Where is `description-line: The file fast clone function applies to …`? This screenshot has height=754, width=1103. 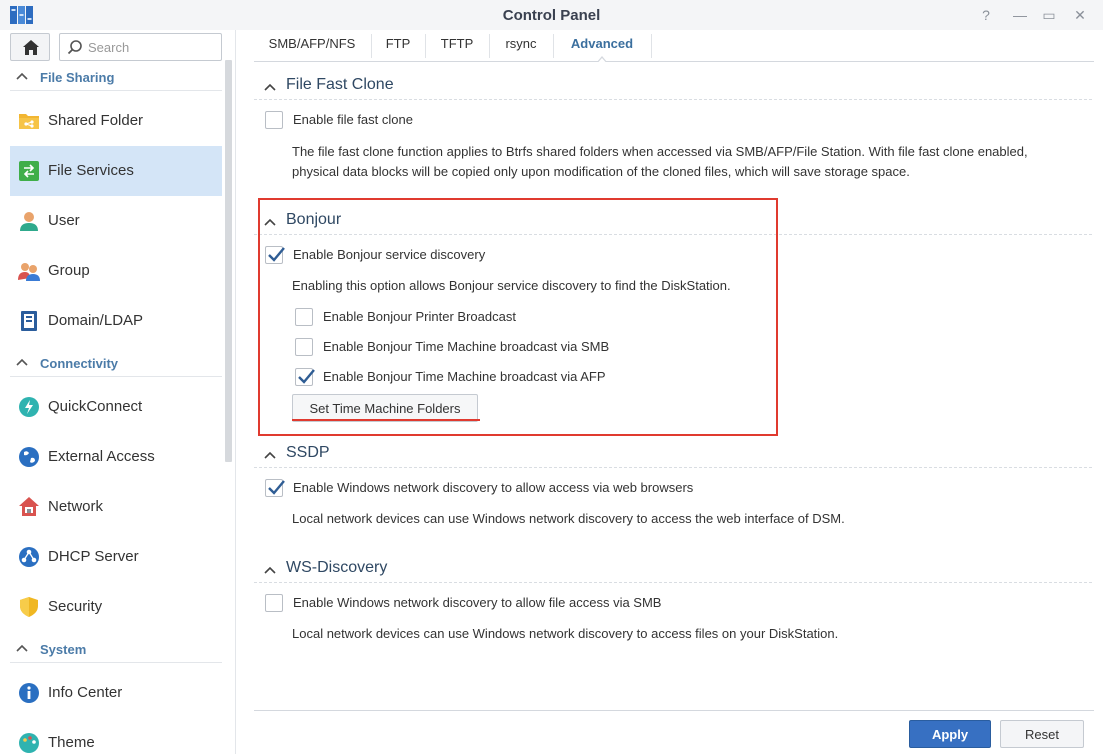 description-line: The file fast clone function applies to … is located at coordinates (660, 151).